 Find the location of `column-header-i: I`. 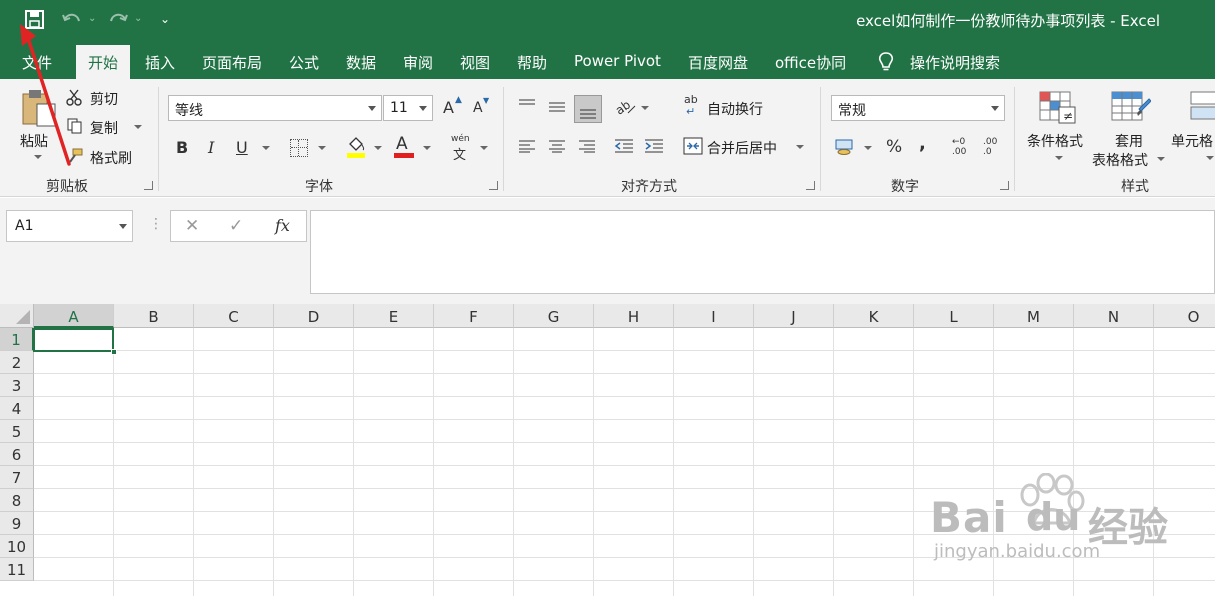

column-header-i: I is located at coordinates (714, 316).